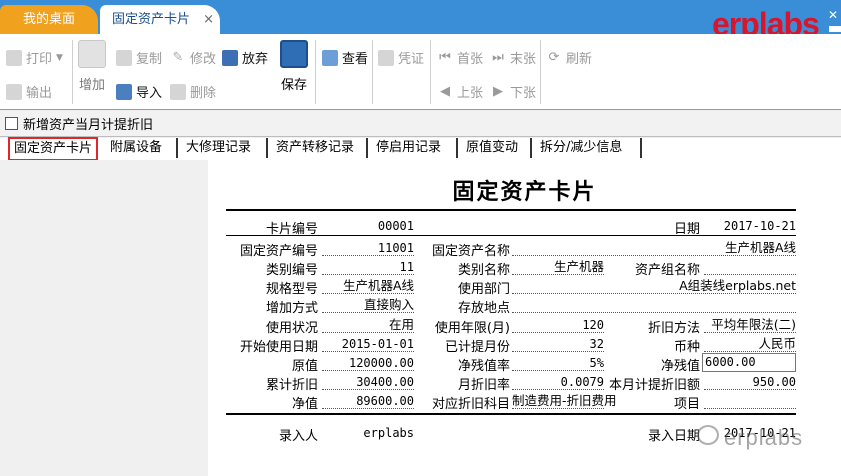  What do you see at coordinates (330, 57) in the screenshot?
I see `magnifier-icon` at bounding box center [330, 57].